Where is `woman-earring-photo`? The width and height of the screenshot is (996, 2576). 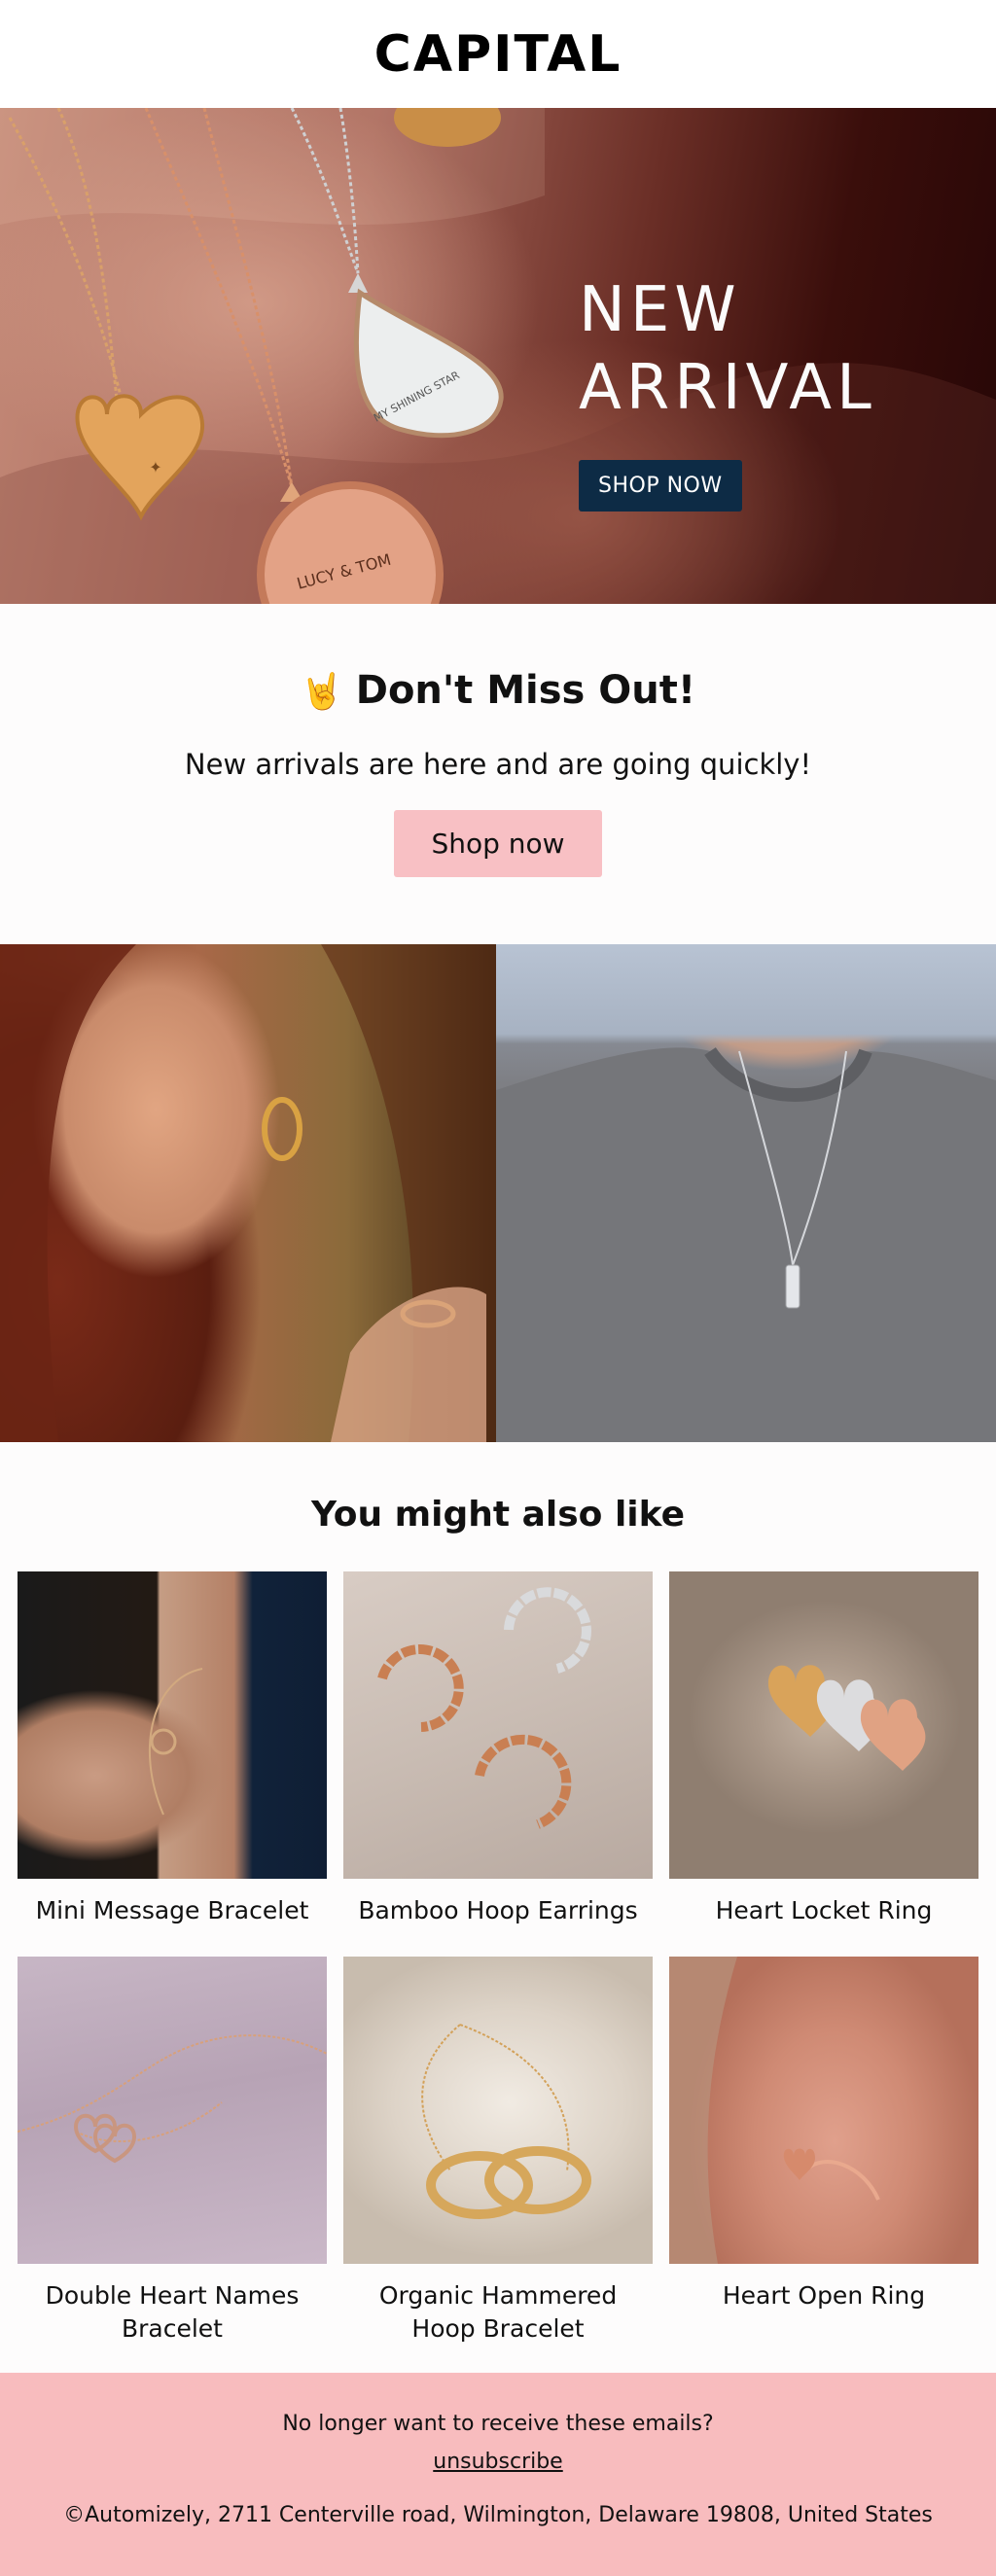 woman-earring-photo is located at coordinates (248, 1193).